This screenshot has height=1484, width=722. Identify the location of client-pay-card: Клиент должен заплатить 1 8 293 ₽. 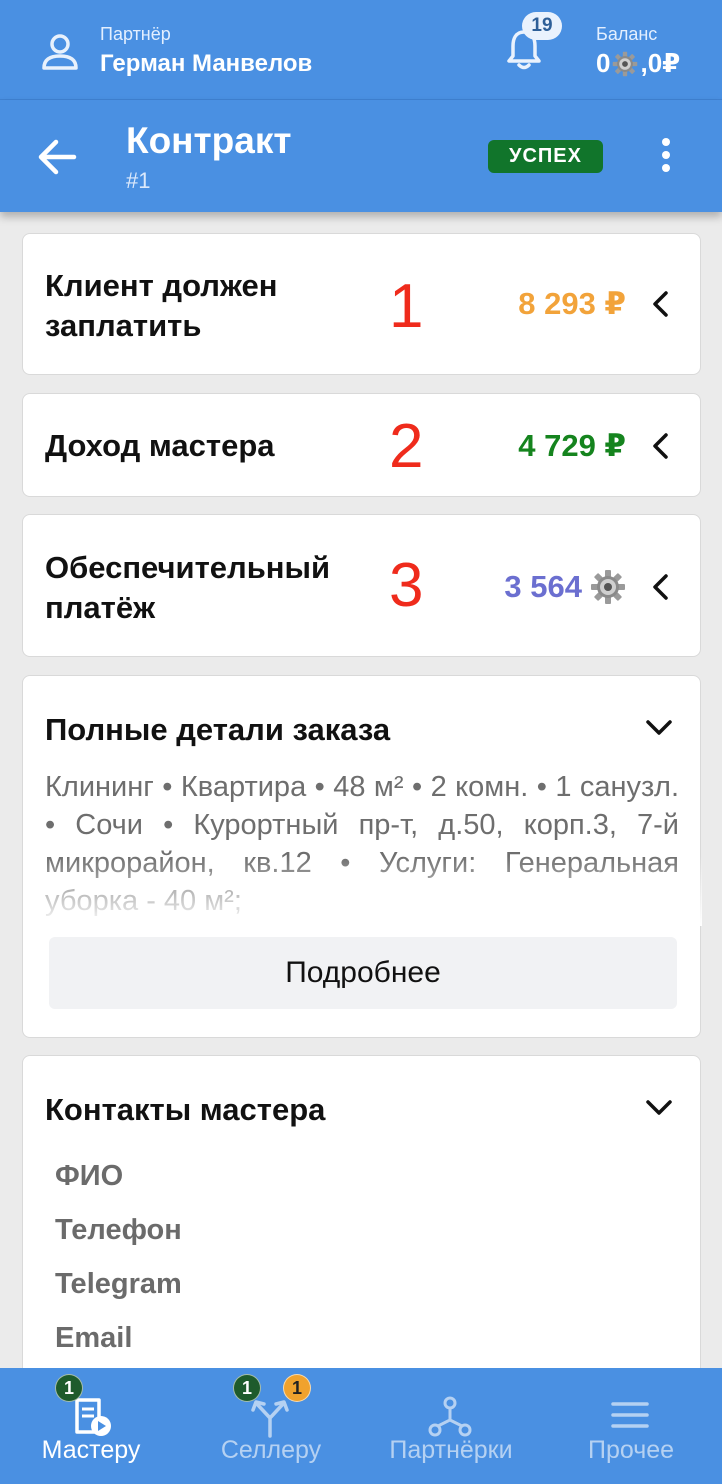
(361, 304).